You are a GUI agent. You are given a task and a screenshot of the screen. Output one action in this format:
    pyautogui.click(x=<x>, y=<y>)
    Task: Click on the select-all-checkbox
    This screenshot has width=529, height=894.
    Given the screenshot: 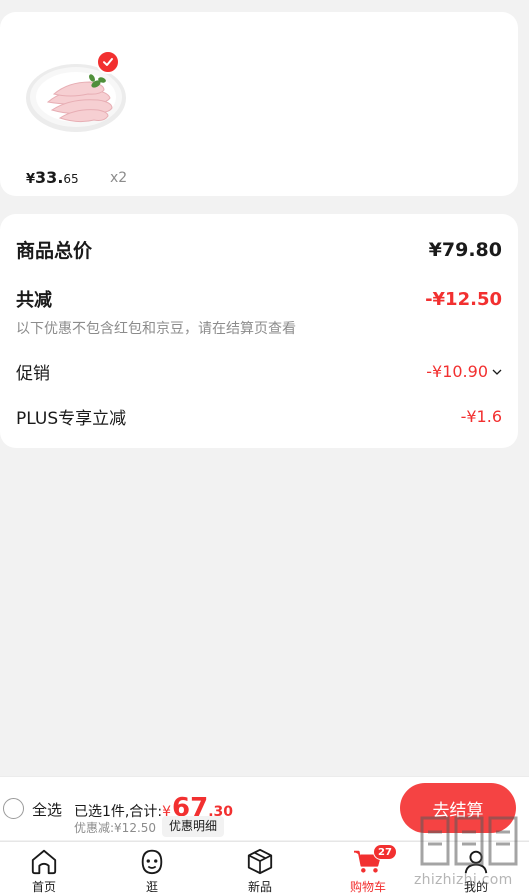 What is the action you would take?
    pyautogui.click(x=13, y=808)
    